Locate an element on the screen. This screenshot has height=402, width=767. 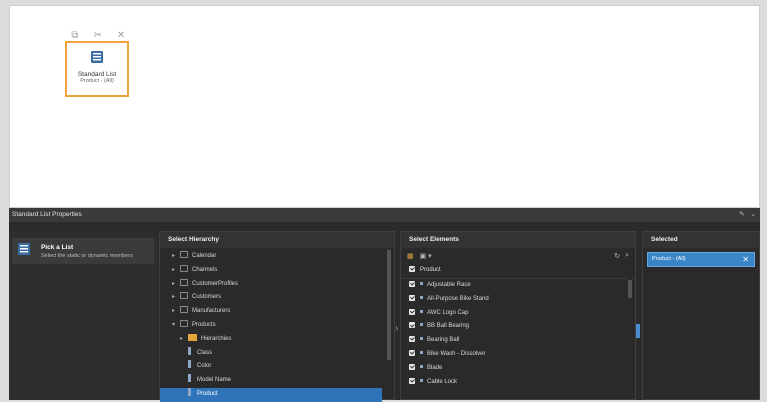
pick-a-list-title: Pick a List is located at coordinates (57, 247).